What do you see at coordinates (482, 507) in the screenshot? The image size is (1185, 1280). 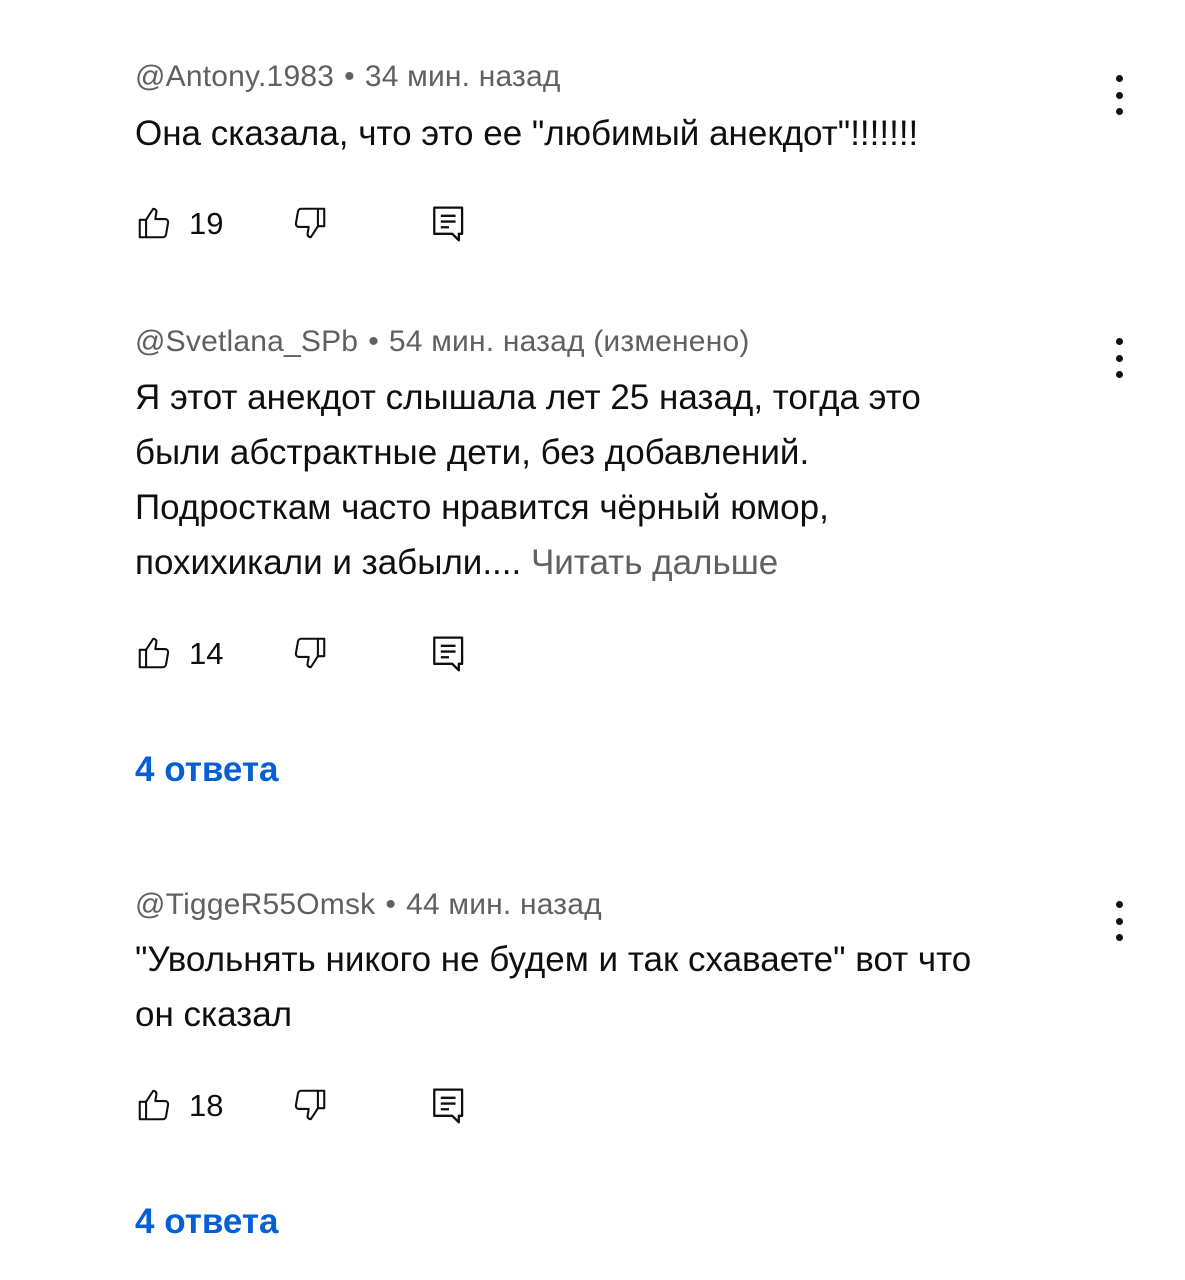 I see `comment-text-line: Подросткам часто нравится чёрный юмор,` at bounding box center [482, 507].